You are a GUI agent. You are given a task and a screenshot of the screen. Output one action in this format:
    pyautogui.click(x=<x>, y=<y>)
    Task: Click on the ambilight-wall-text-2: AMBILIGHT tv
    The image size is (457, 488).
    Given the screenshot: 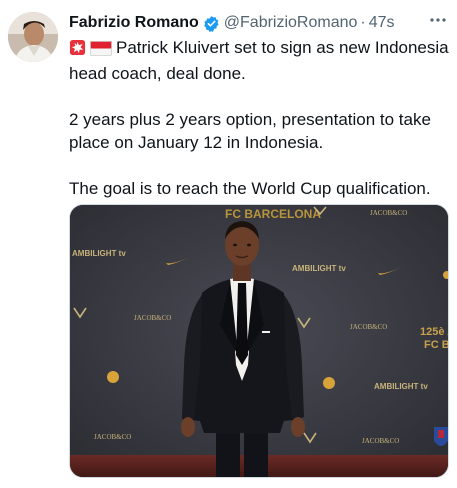 What is the action you would take?
    pyautogui.click(x=319, y=268)
    